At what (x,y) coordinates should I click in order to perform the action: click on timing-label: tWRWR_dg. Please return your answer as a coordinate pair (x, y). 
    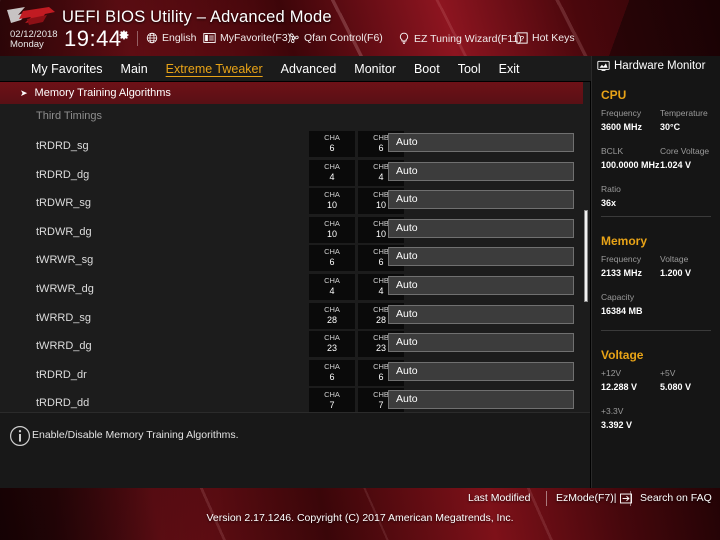
    Looking at the image, I should click on (65, 288).